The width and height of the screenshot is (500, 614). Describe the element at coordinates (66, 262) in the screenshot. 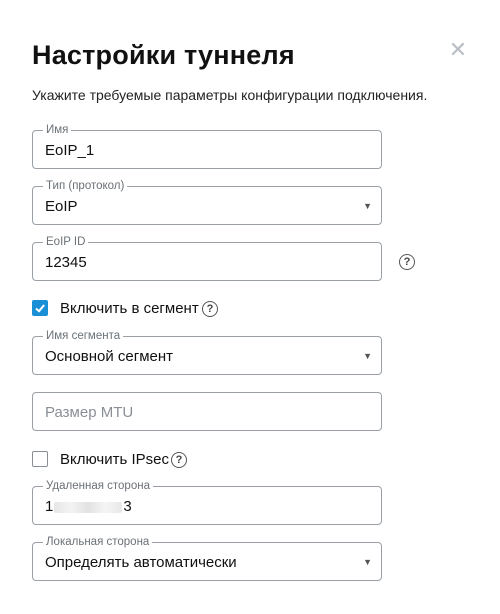

I see `eoip-id-value: 12345` at that location.